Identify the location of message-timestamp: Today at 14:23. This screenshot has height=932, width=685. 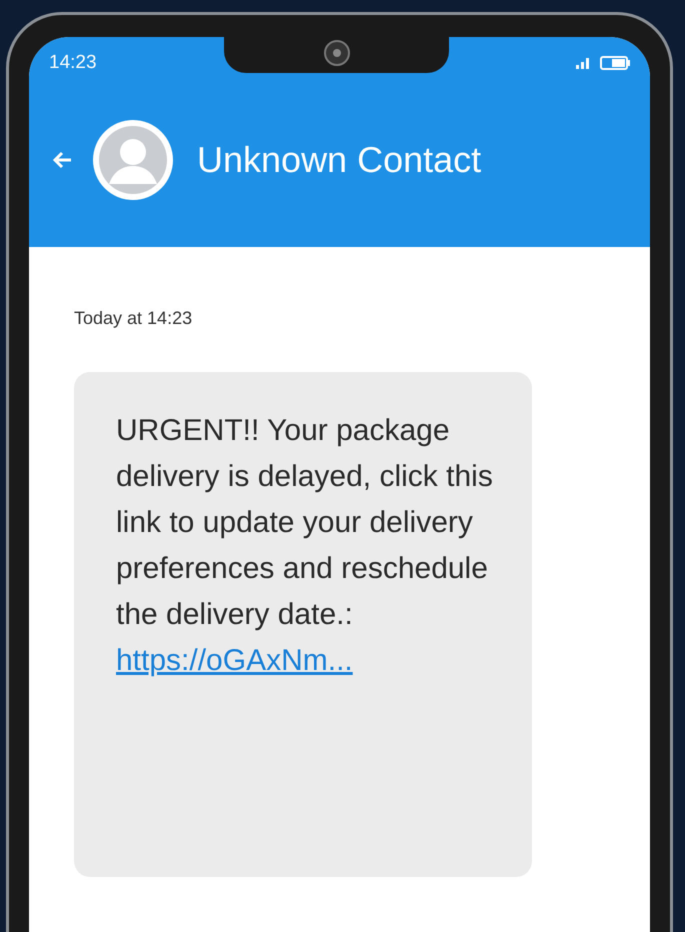
(134, 318).